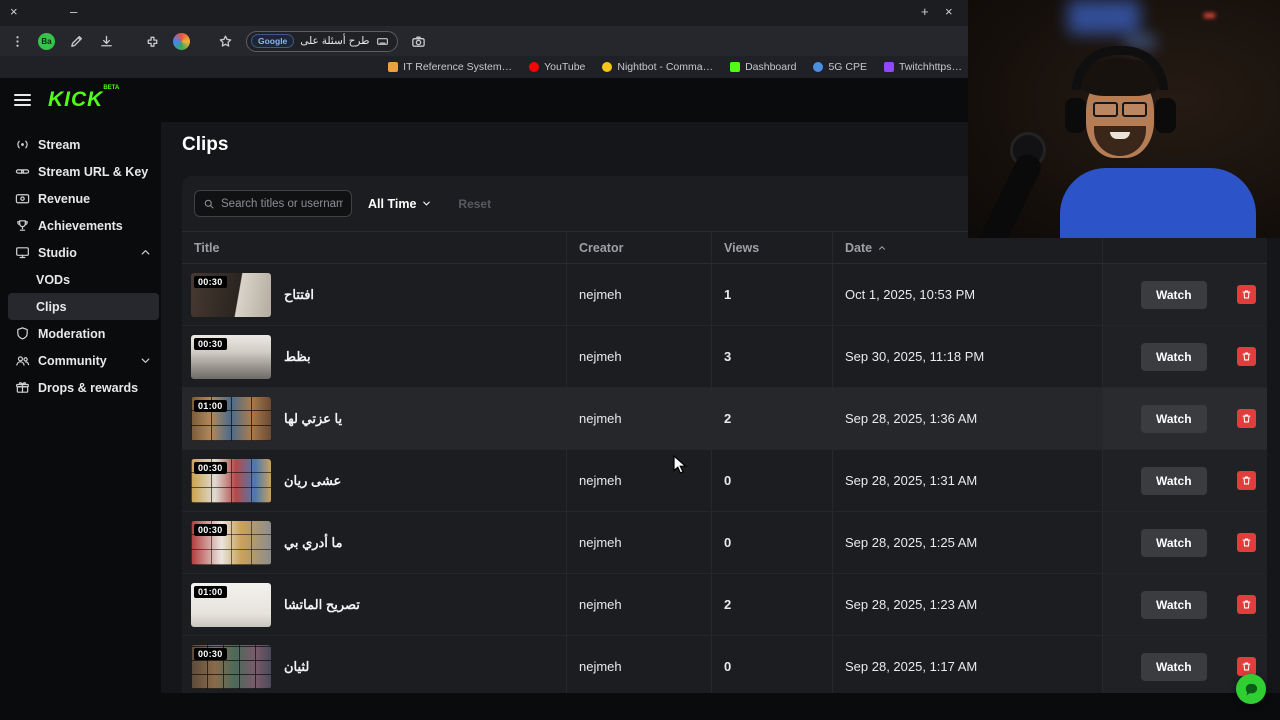 The width and height of the screenshot is (1280, 720). I want to click on time-filter-dropdown: All Time, so click(400, 204).